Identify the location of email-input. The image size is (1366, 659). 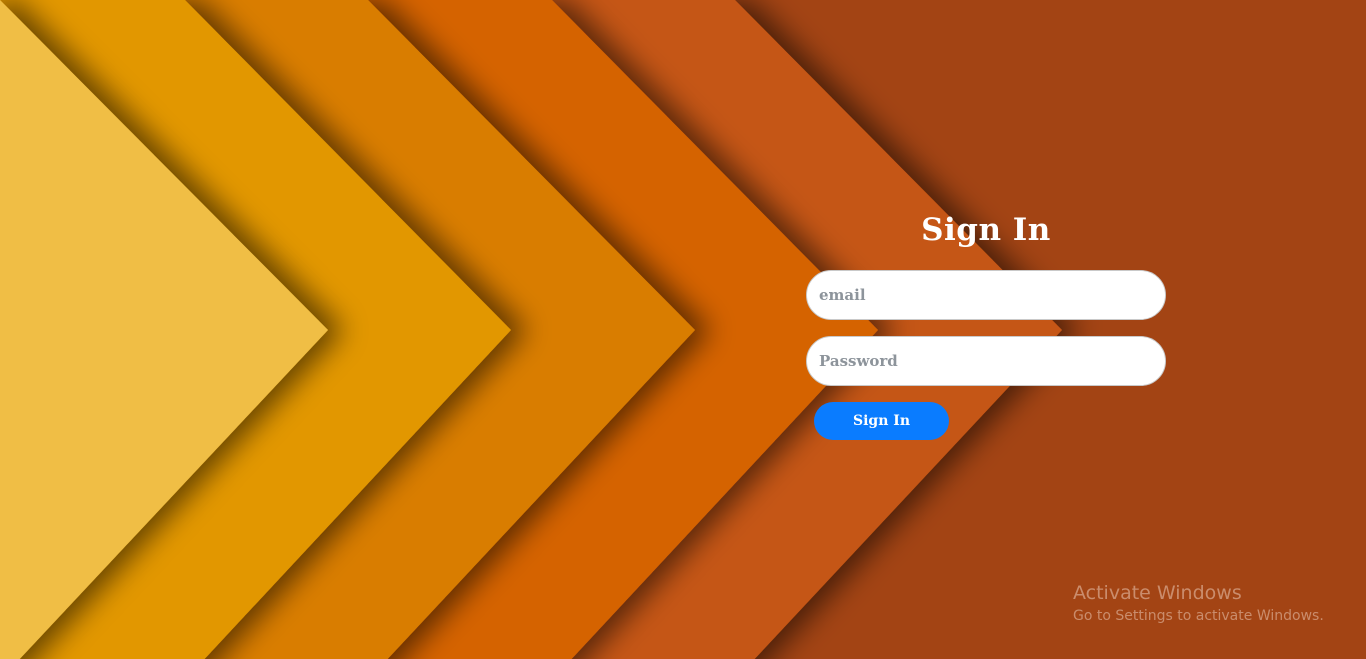
(986, 295).